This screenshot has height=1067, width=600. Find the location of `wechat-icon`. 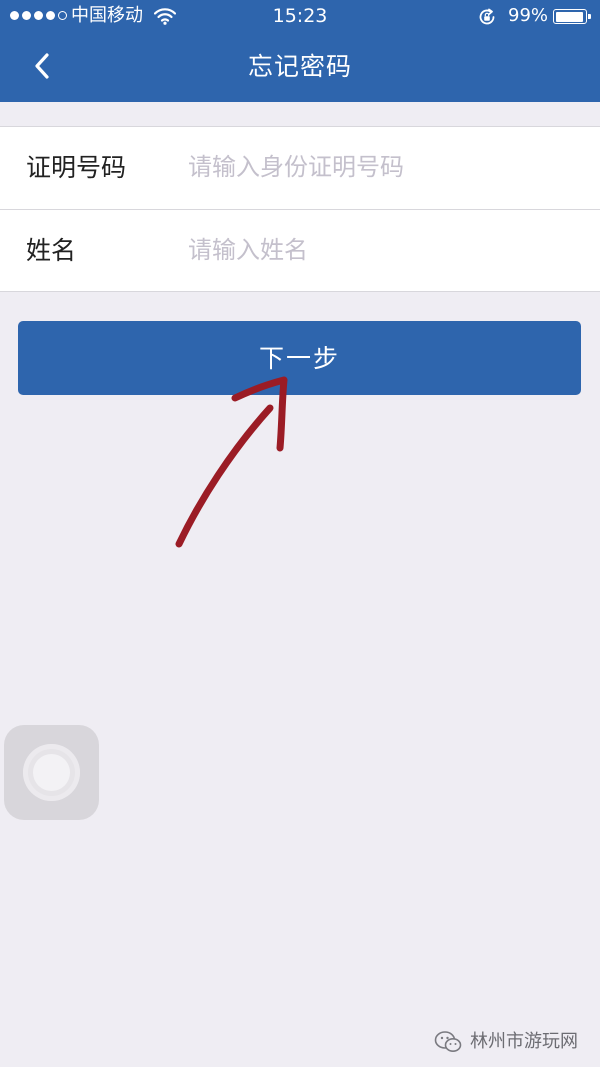

wechat-icon is located at coordinates (448, 1041).